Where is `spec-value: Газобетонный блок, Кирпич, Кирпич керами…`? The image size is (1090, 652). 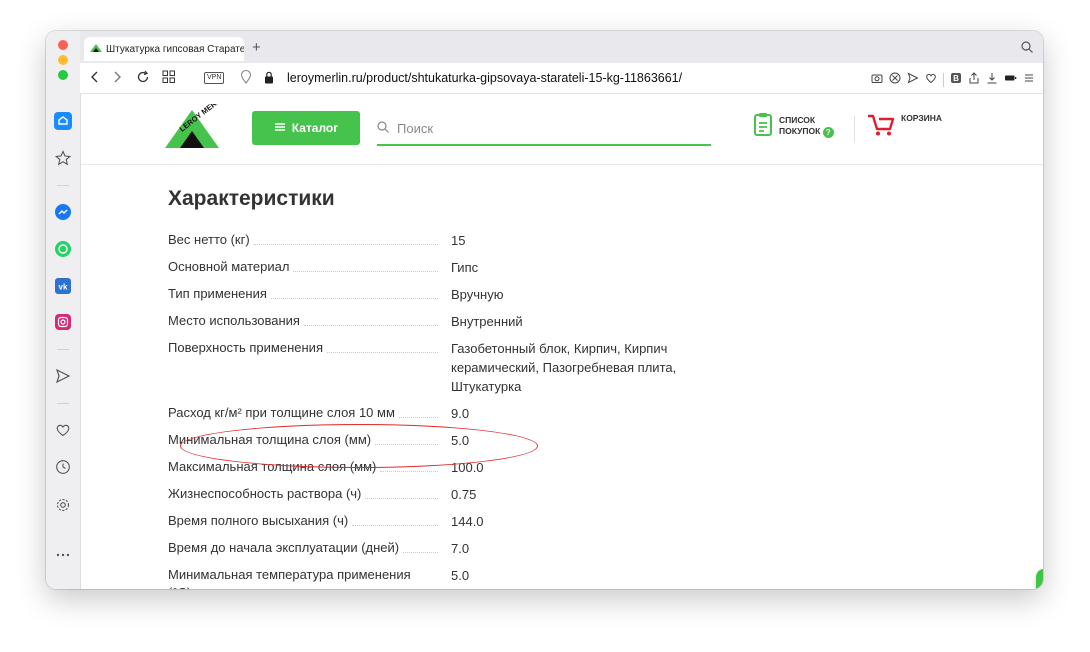 spec-value: Газобетонный блок, Кирпич, Кирпич керами… is located at coordinates (564, 367).